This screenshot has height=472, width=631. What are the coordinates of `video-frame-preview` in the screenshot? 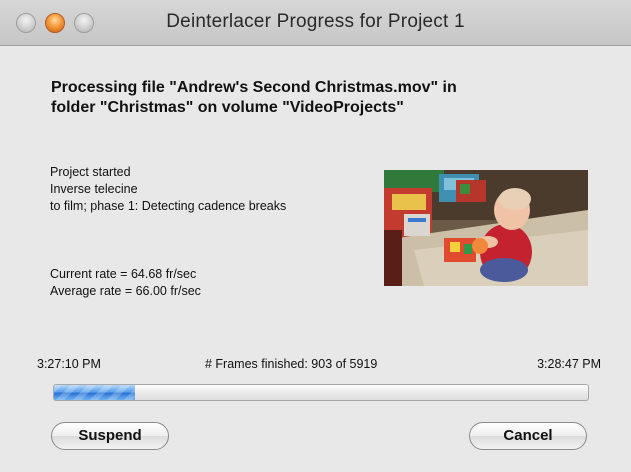 It's located at (486, 228).